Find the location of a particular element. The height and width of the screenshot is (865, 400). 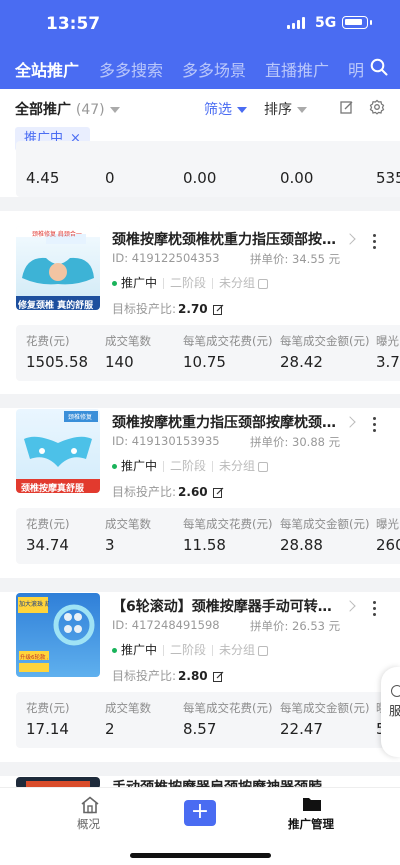

metric-value: 2 is located at coordinates (110, 729).